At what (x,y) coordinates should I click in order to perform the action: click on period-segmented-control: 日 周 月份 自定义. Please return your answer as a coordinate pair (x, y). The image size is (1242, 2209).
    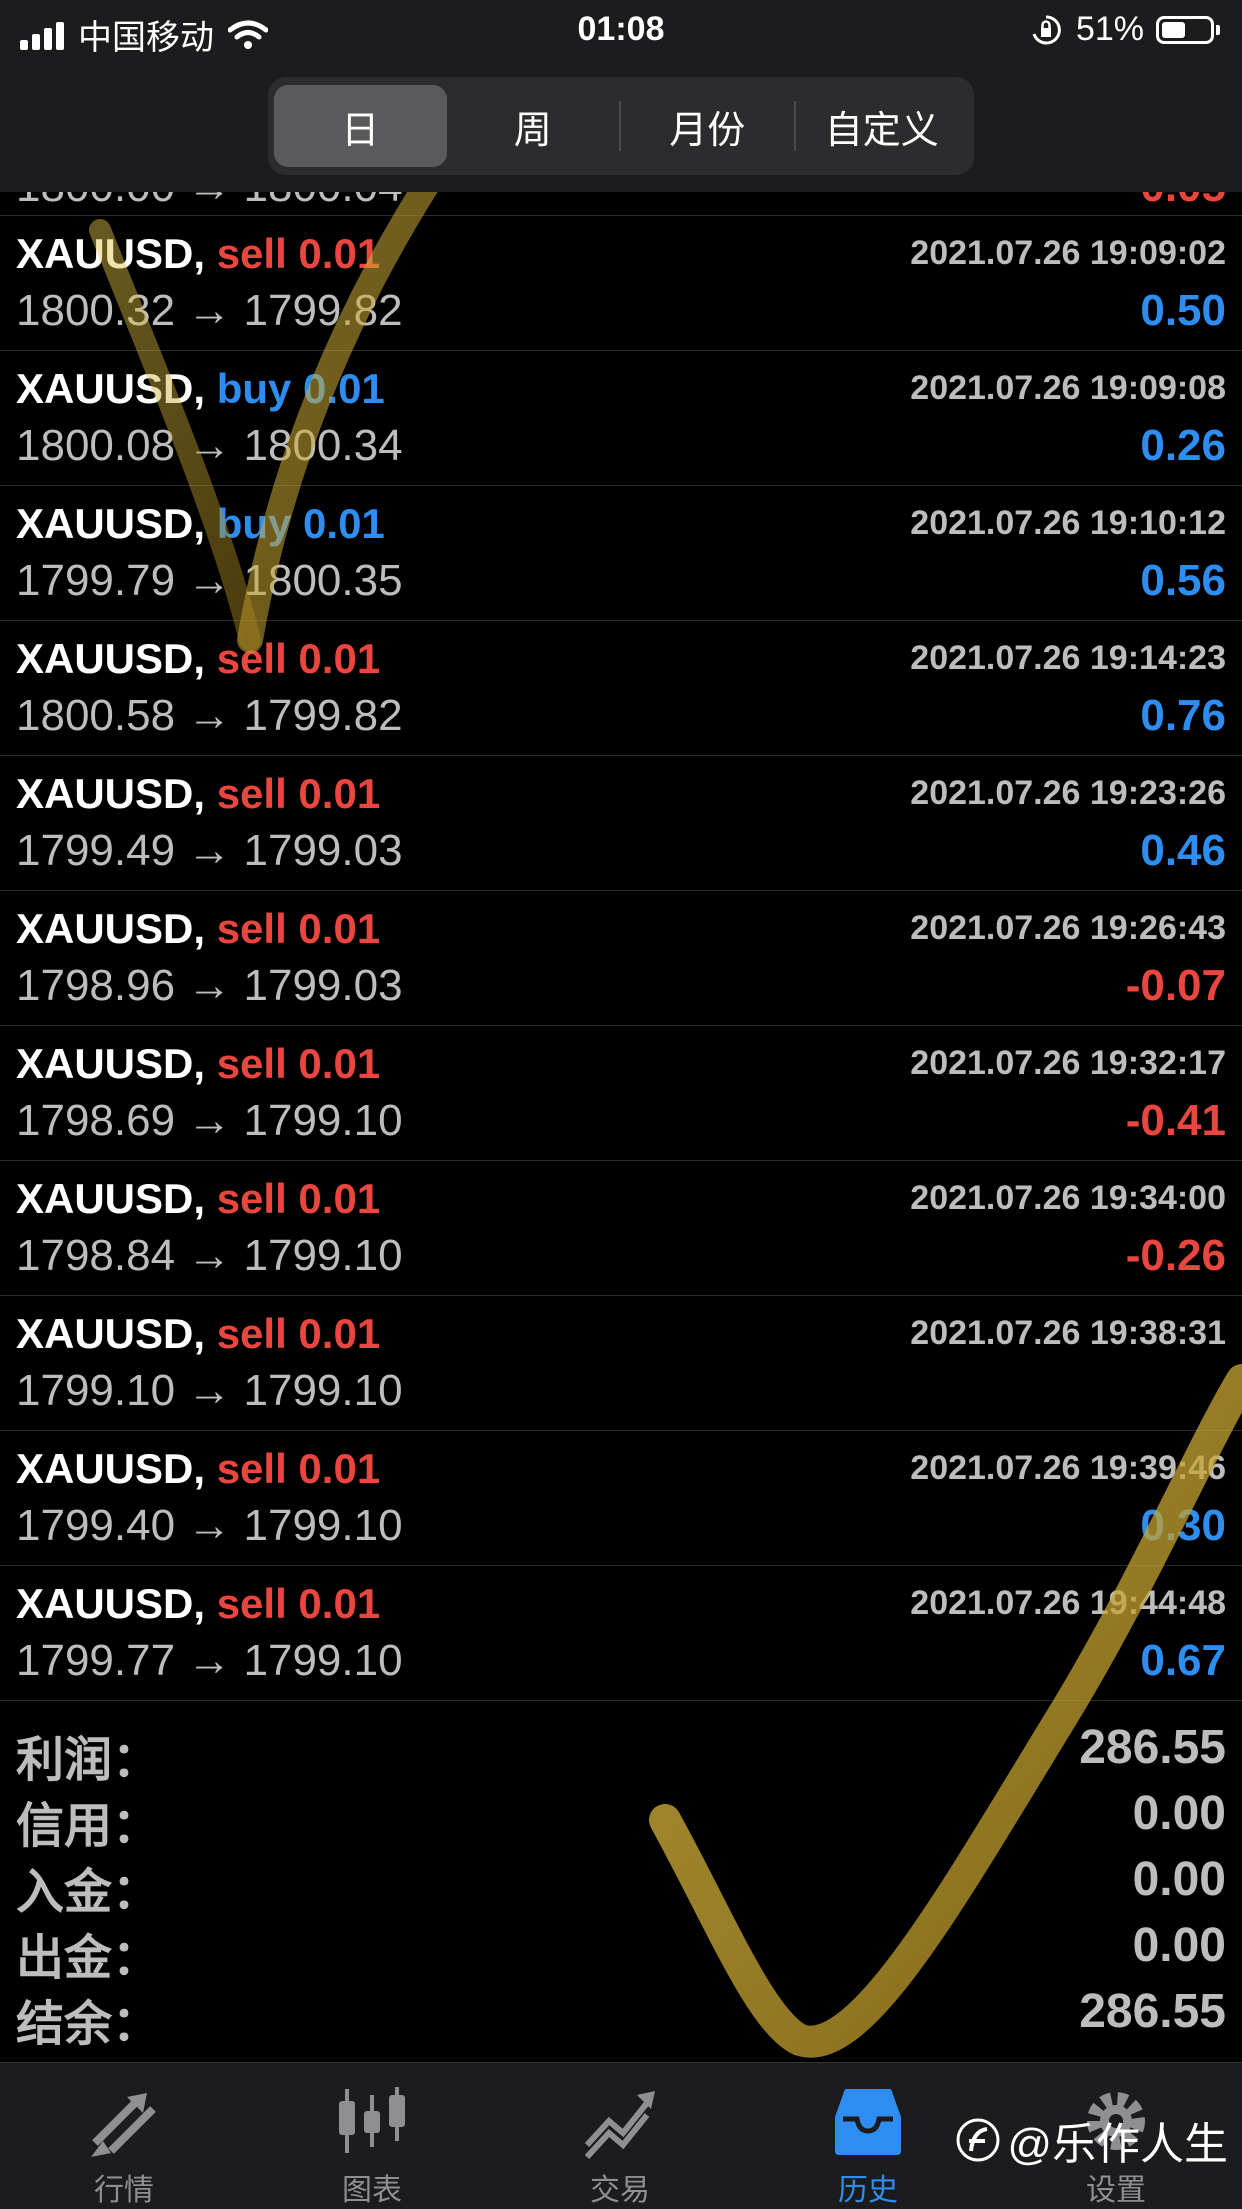
    Looking at the image, I should click on (621, 126).